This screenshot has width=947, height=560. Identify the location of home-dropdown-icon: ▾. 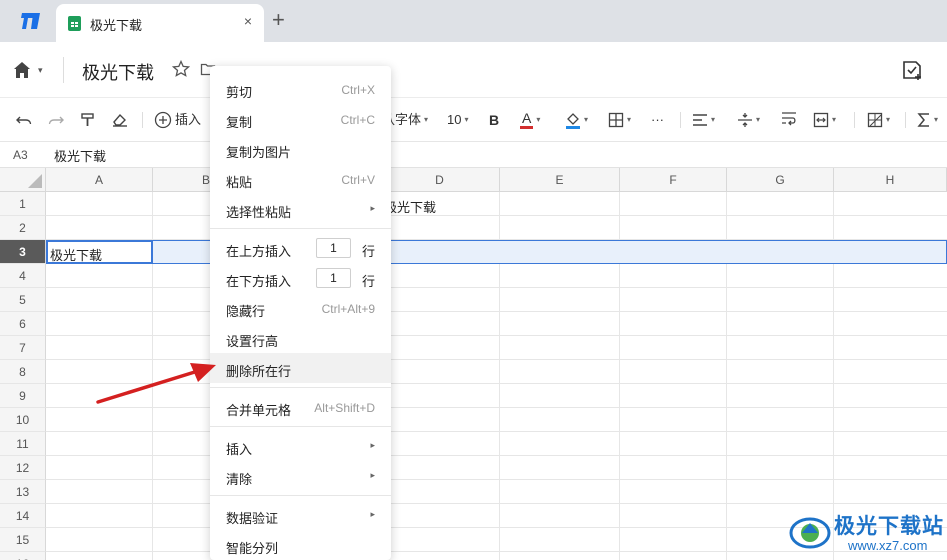
(40, 70).